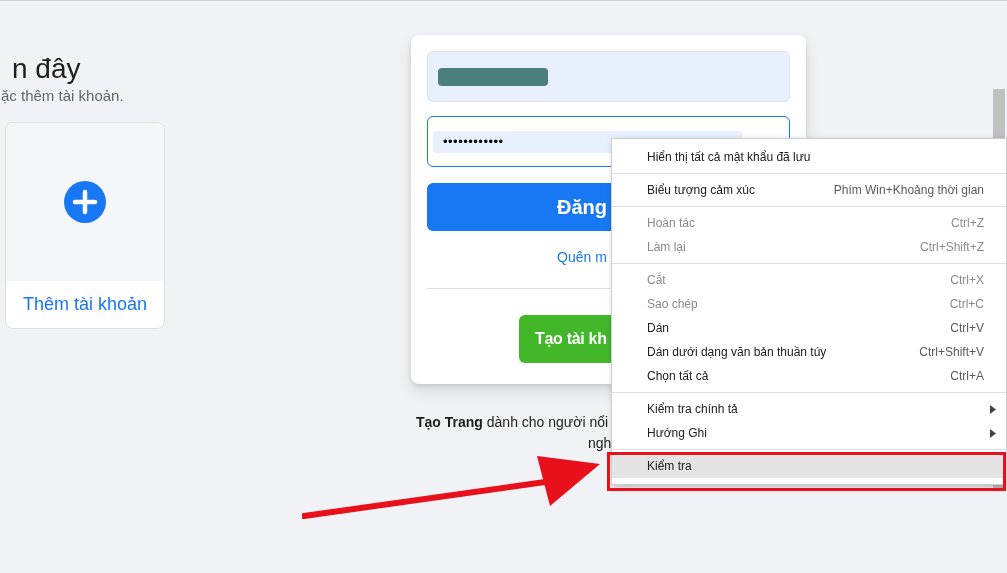 Image resolution: width=1007 pixels, height=573 pixels. I want to click on menu-item: Kiểm tra chính tả, so click(809, 409).